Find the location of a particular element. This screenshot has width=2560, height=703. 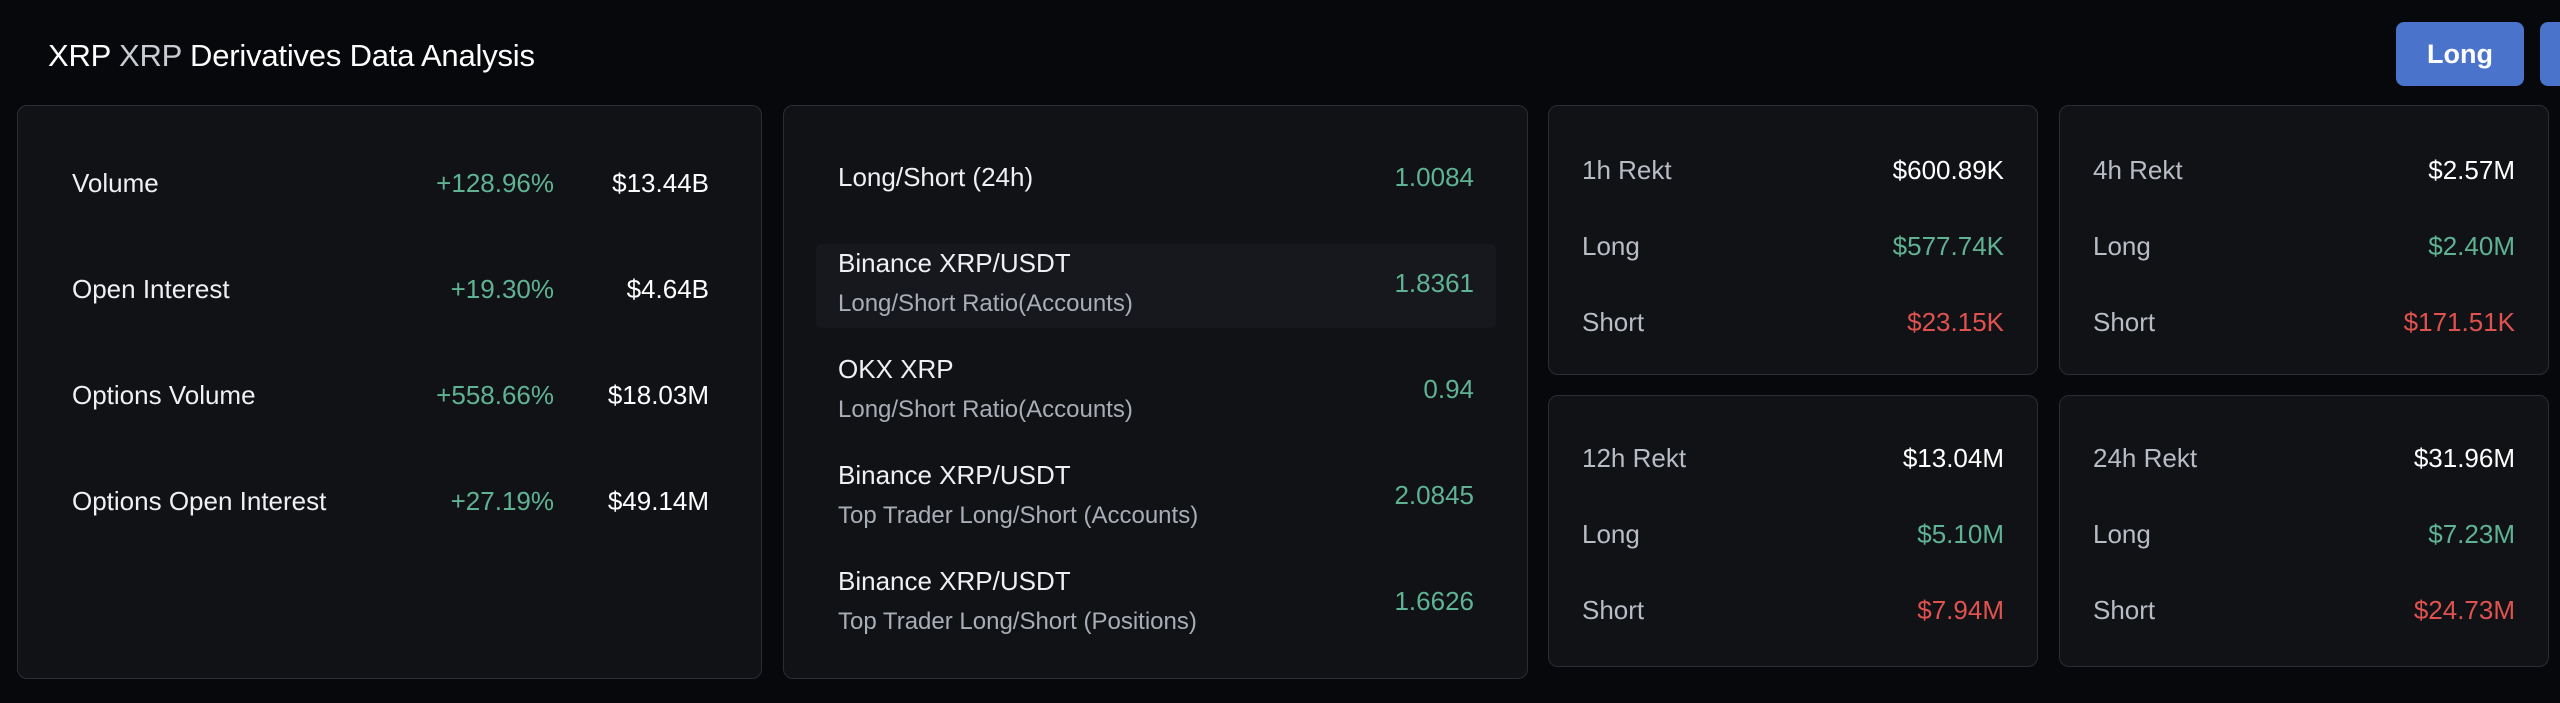

rekt-period-label: 4h Rekt is located at coordinates (2138, 170).